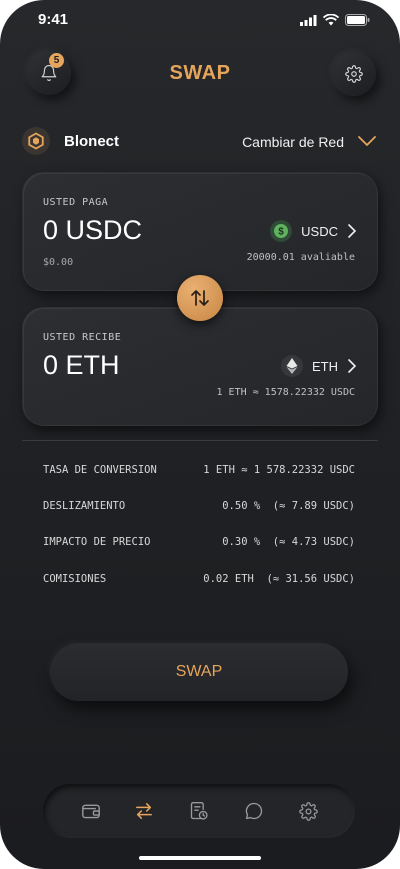  What do you see at coordinates (300, 257) in the screenshot?
I see `pay-balance: 20000.01 avaliable` at bounding box center [300, 257].